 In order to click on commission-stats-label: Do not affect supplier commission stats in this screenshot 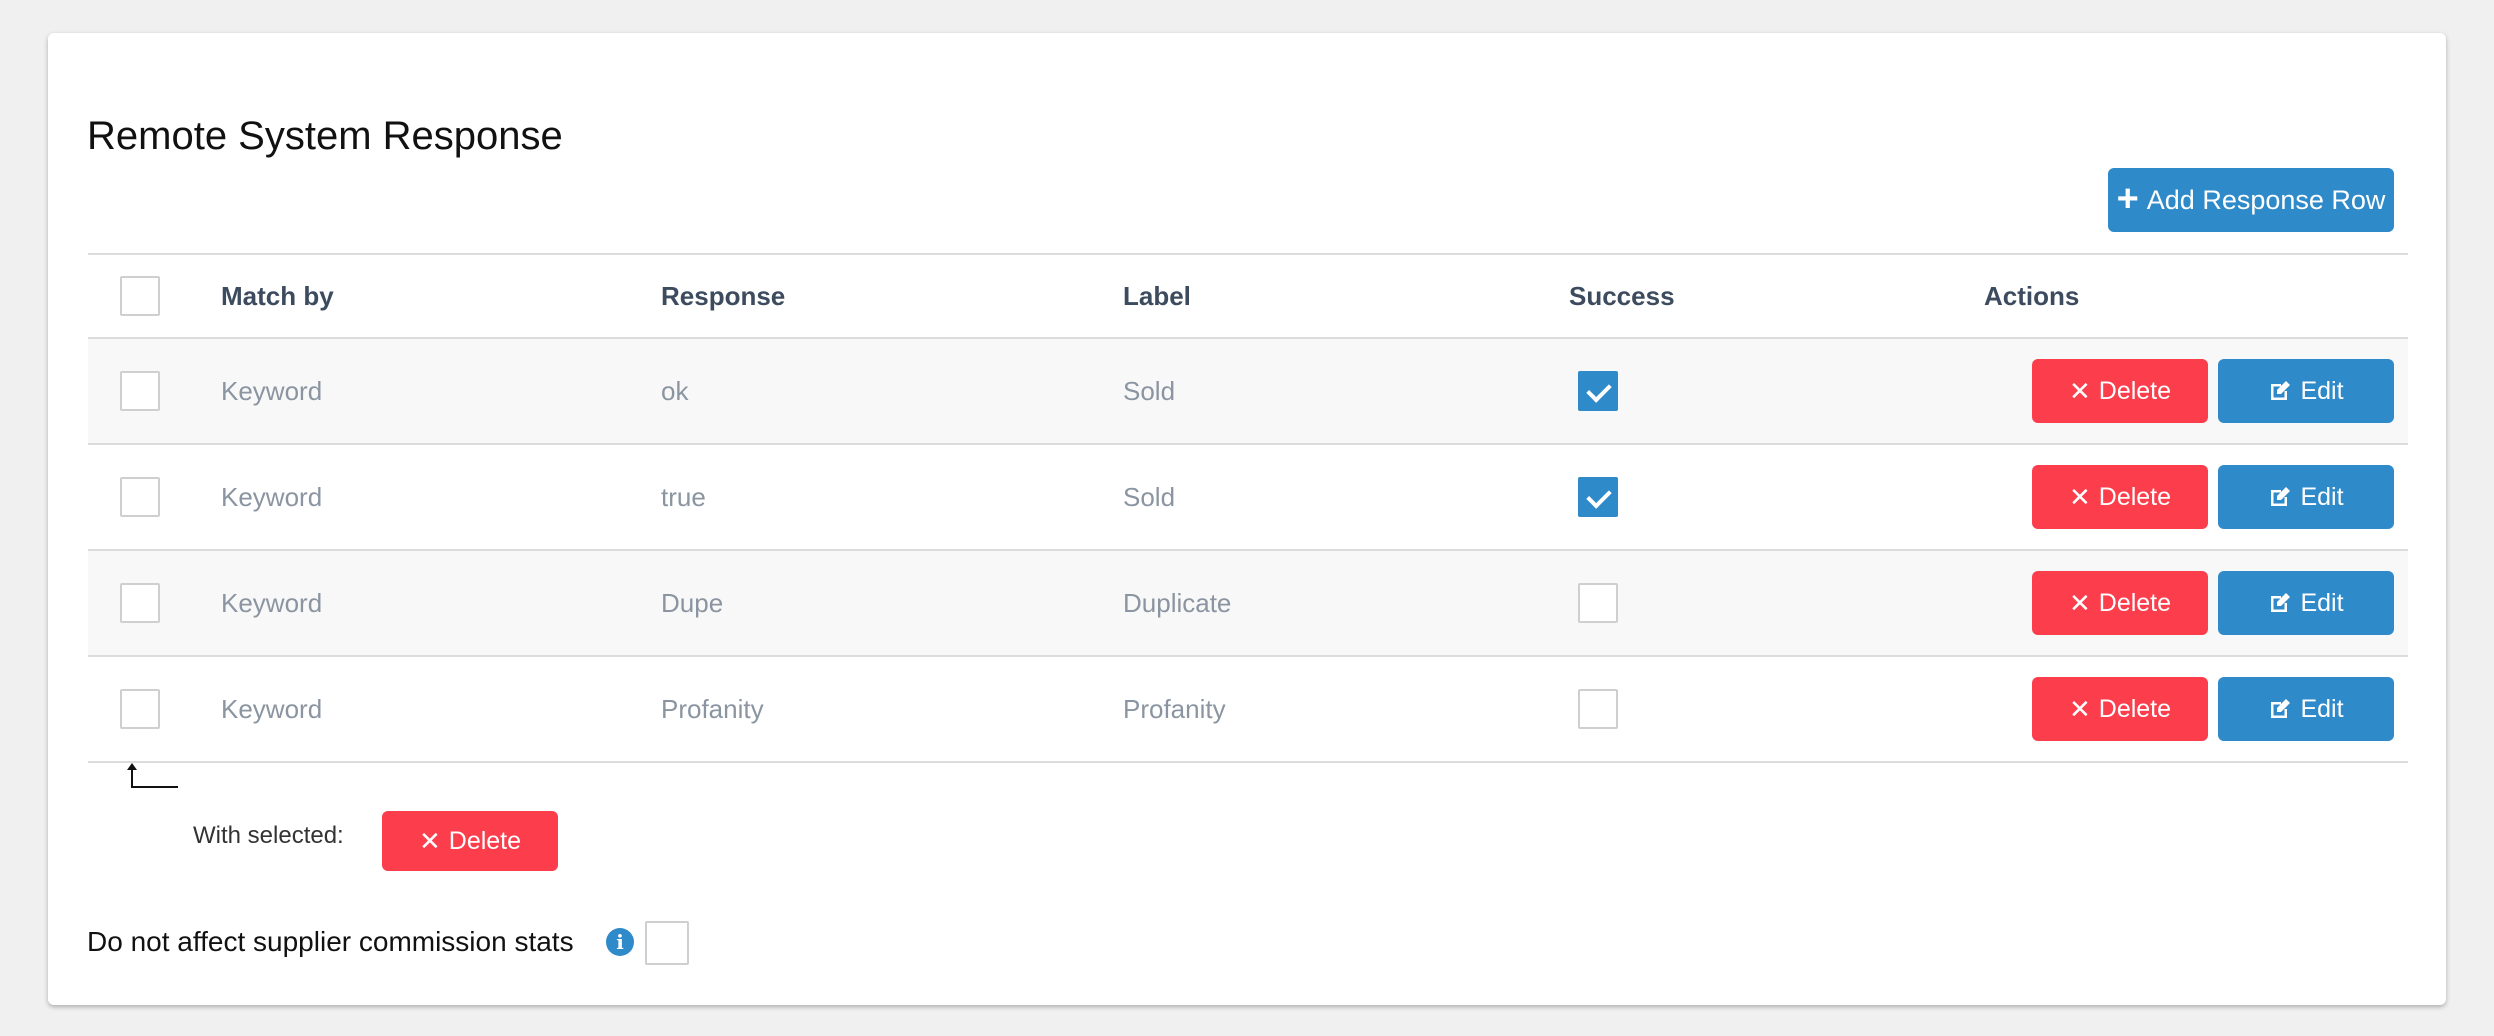, I will do `click(330, 941)`.